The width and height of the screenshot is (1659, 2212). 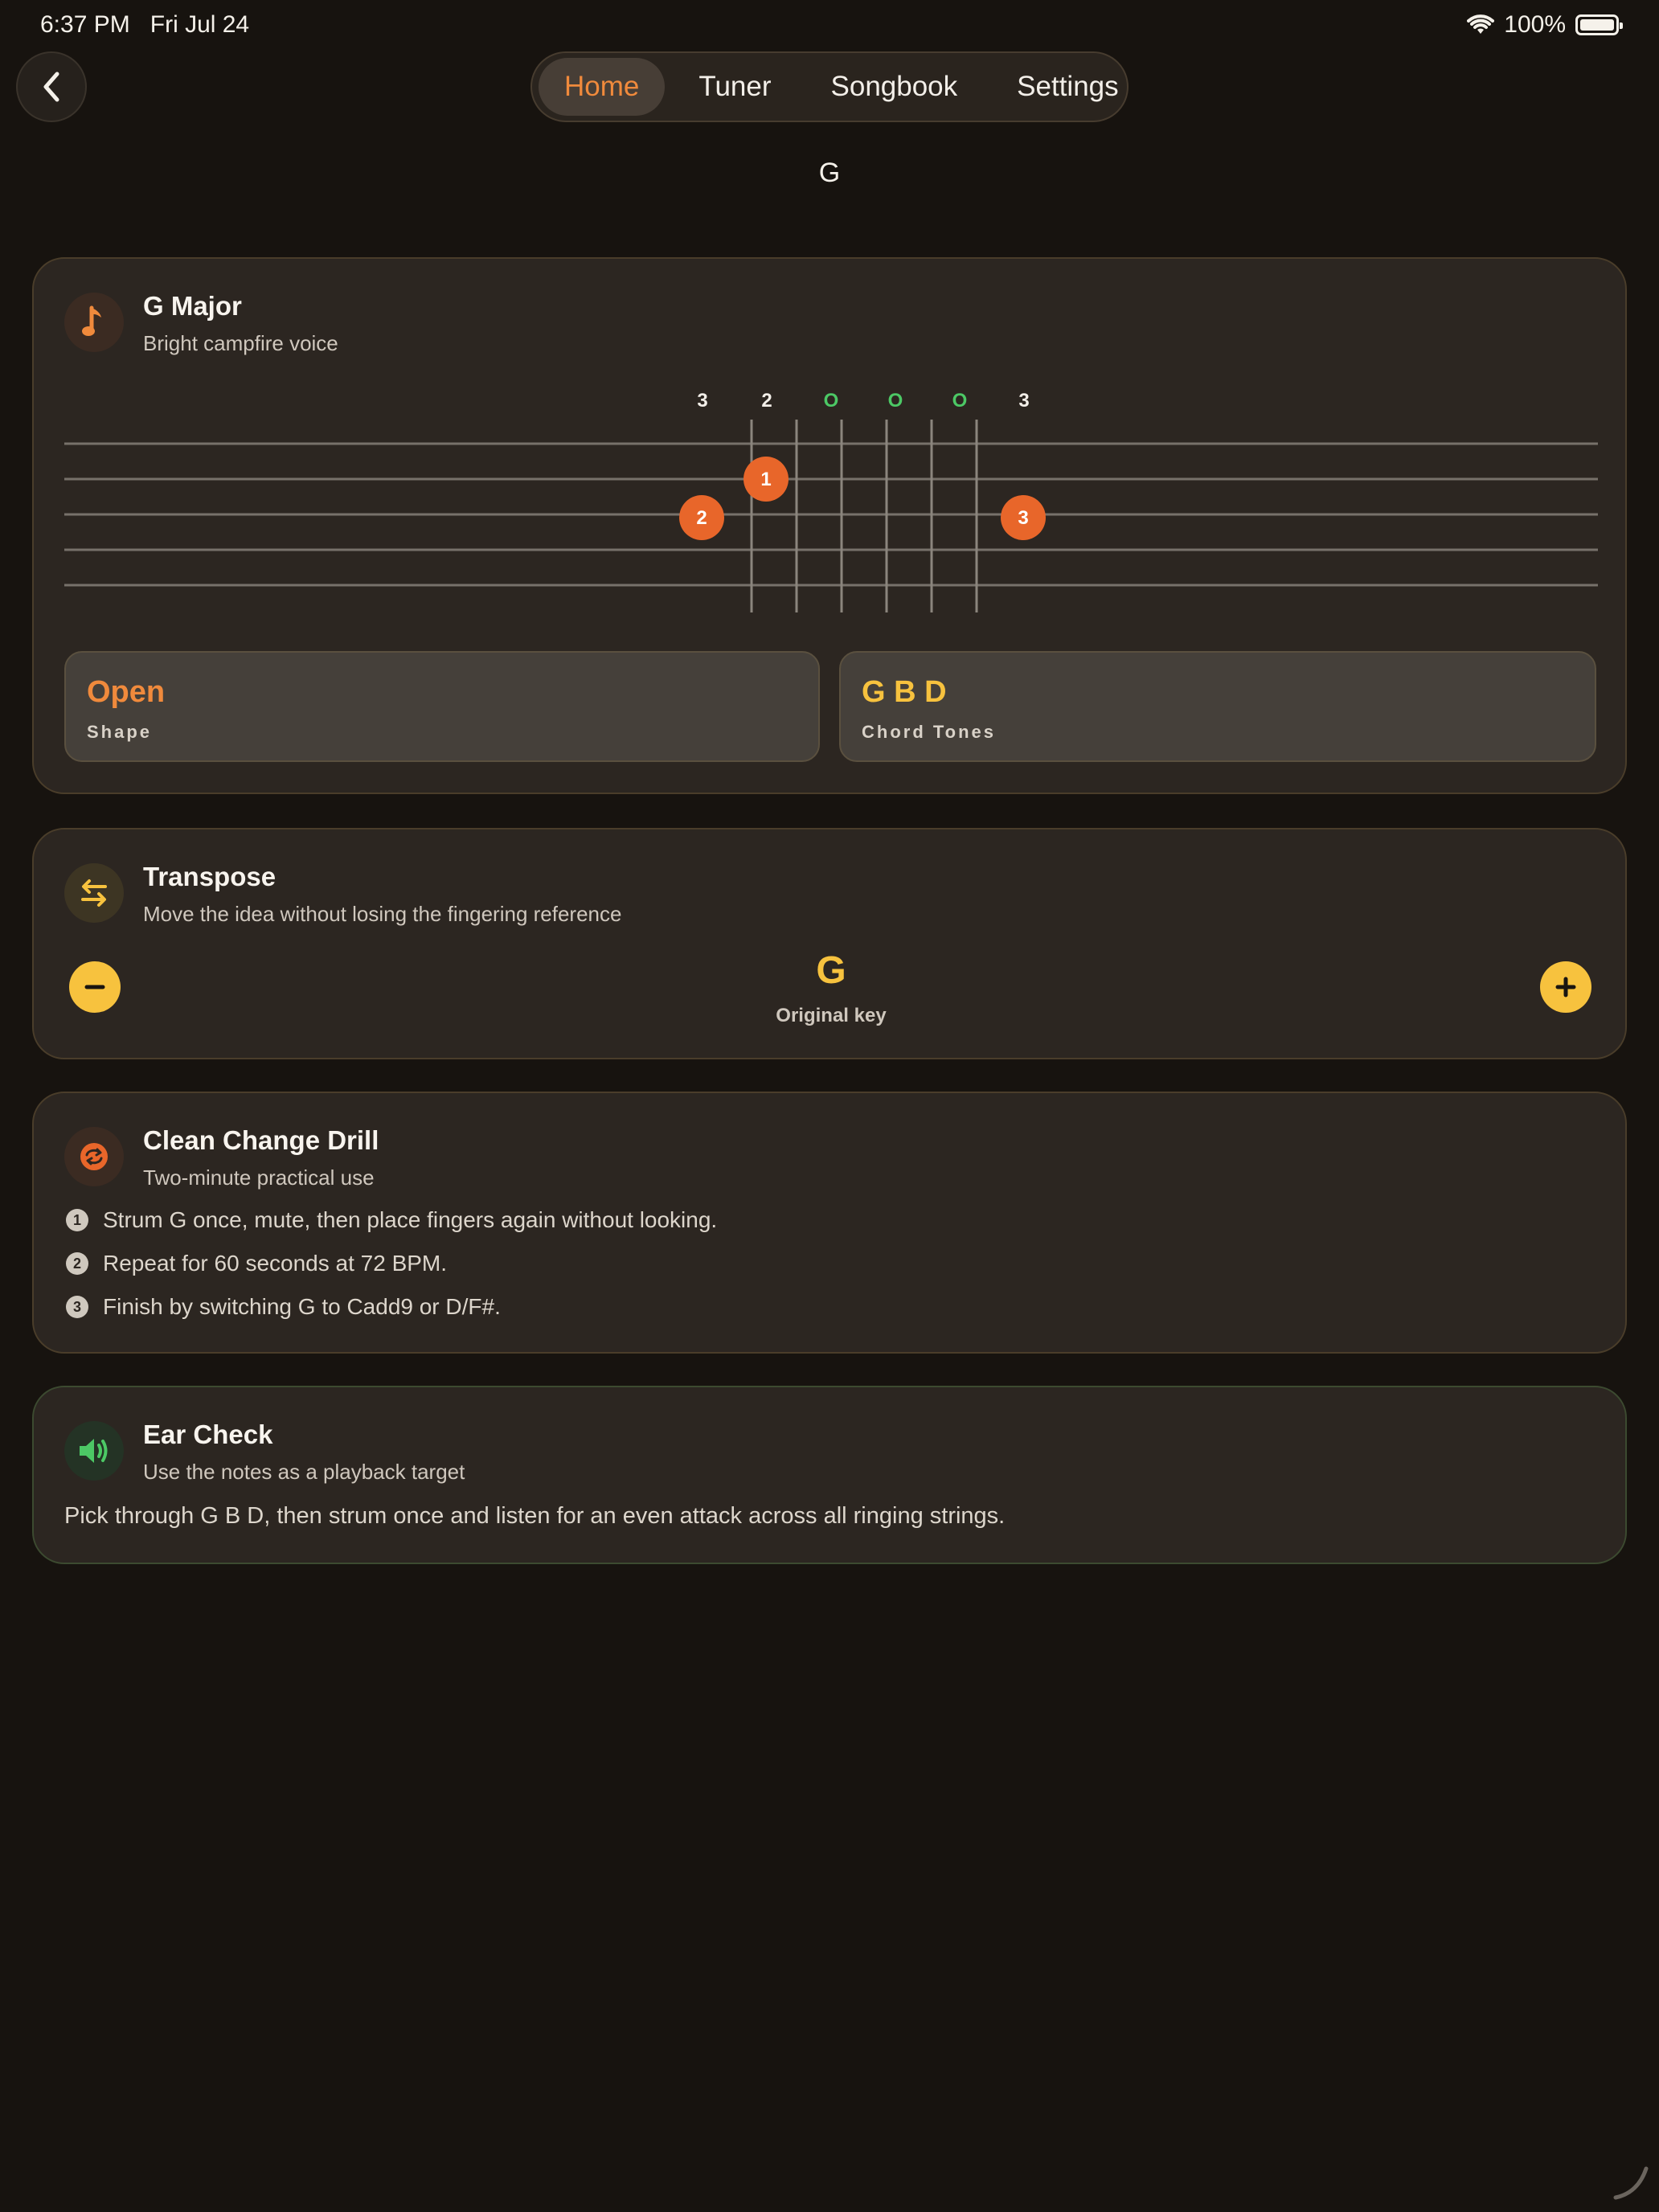 What do you see at coordinates (831, 971) in the screenshot?
I see `current-key: G` at bounding box center [831, 971].